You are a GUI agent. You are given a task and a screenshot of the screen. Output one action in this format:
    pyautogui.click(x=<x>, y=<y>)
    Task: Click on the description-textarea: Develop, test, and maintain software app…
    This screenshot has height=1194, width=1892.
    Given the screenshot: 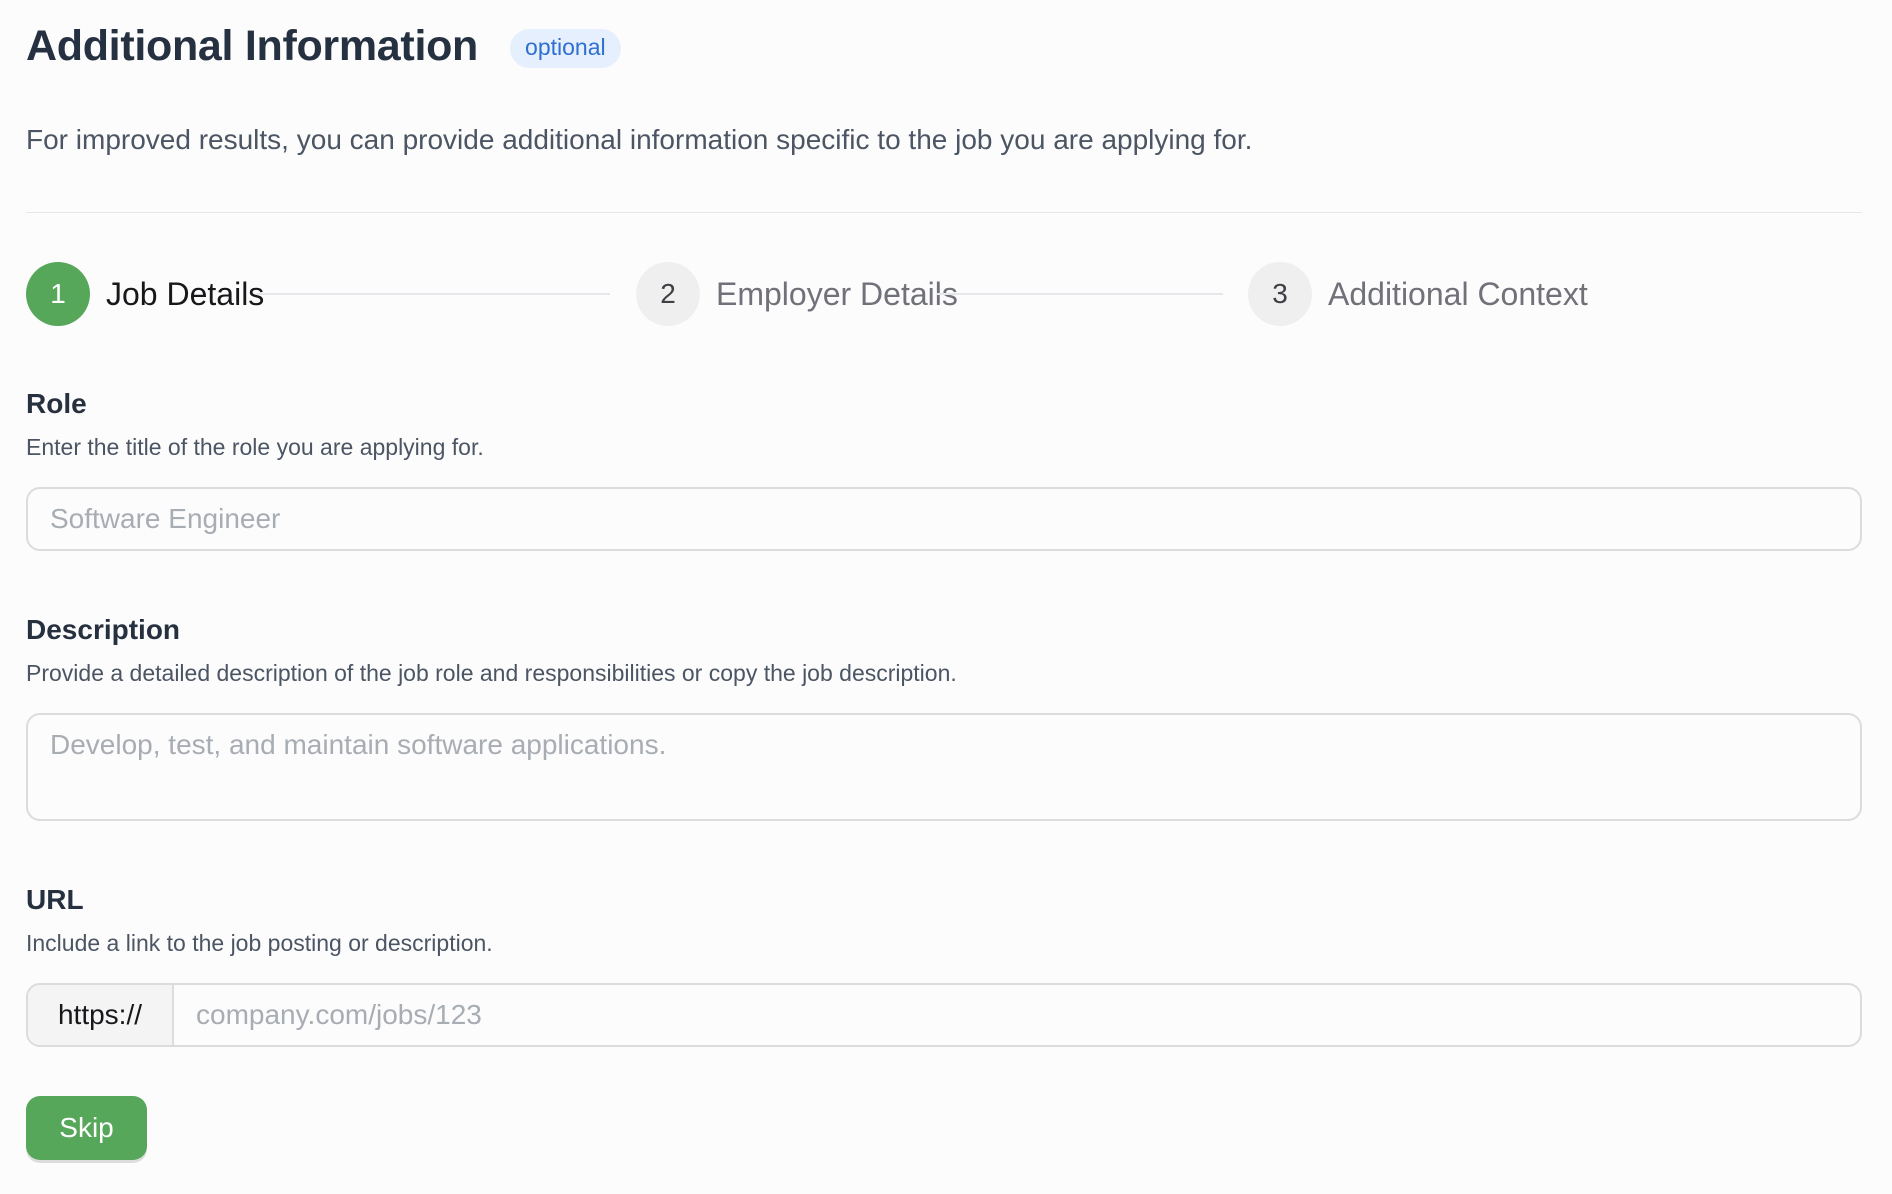 What is the action you would take?
    pyautogui.click(x=944, y=767)
    